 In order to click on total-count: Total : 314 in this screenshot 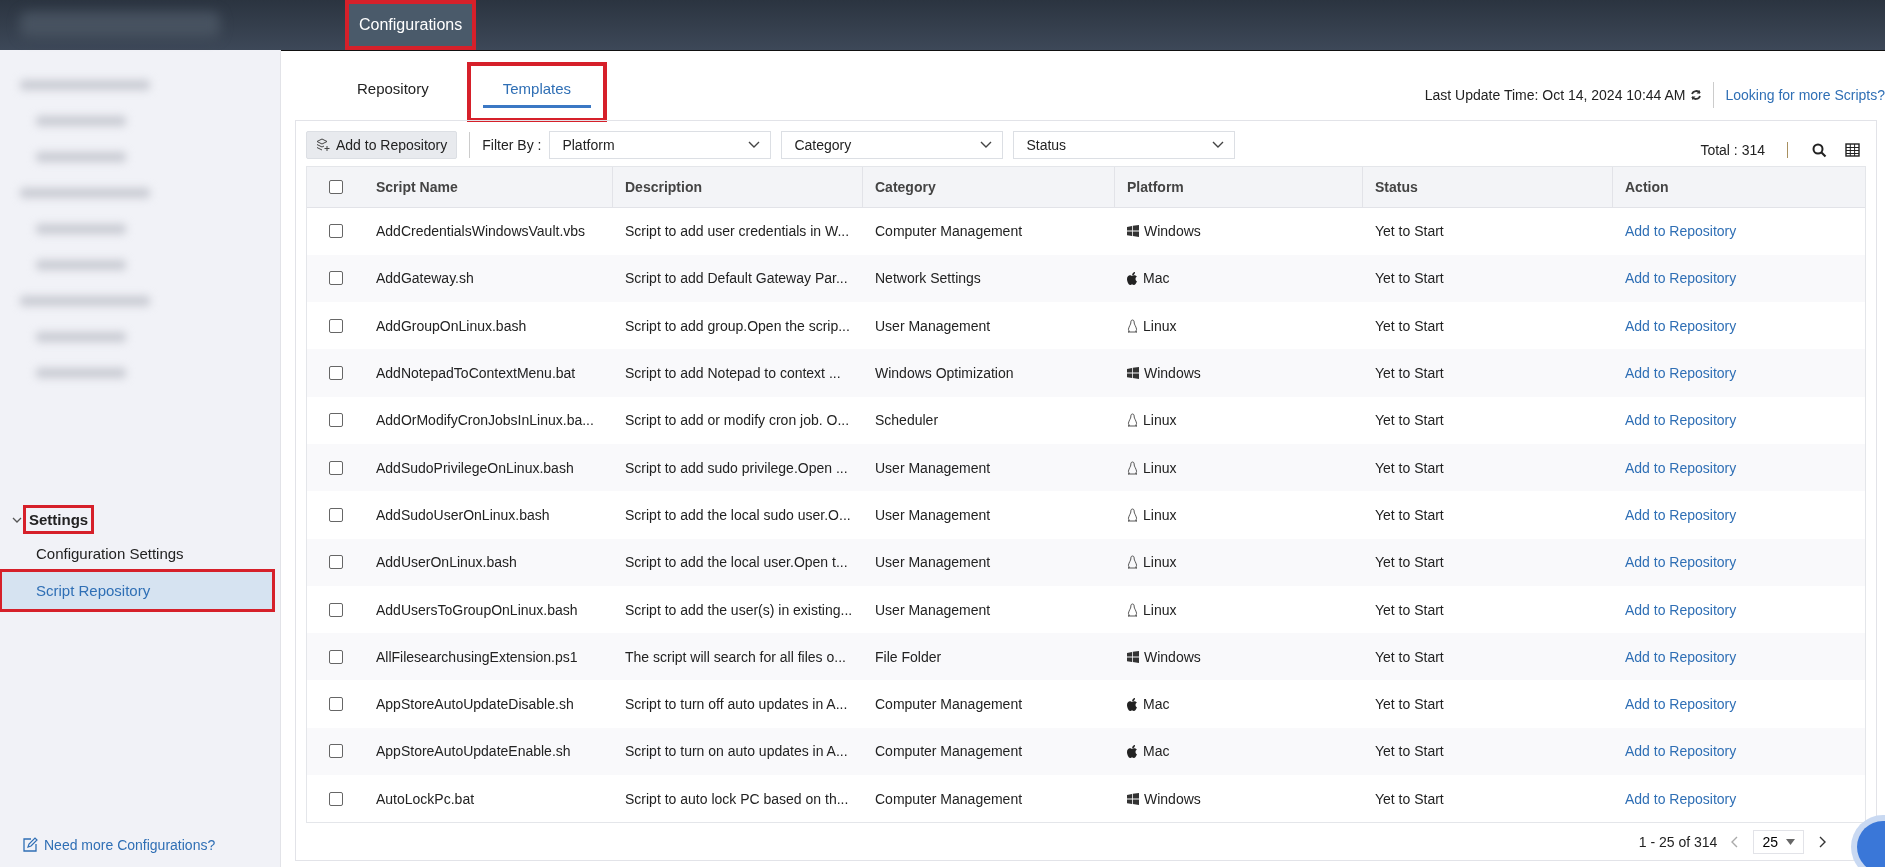, I will do `click(1732, 150)`.